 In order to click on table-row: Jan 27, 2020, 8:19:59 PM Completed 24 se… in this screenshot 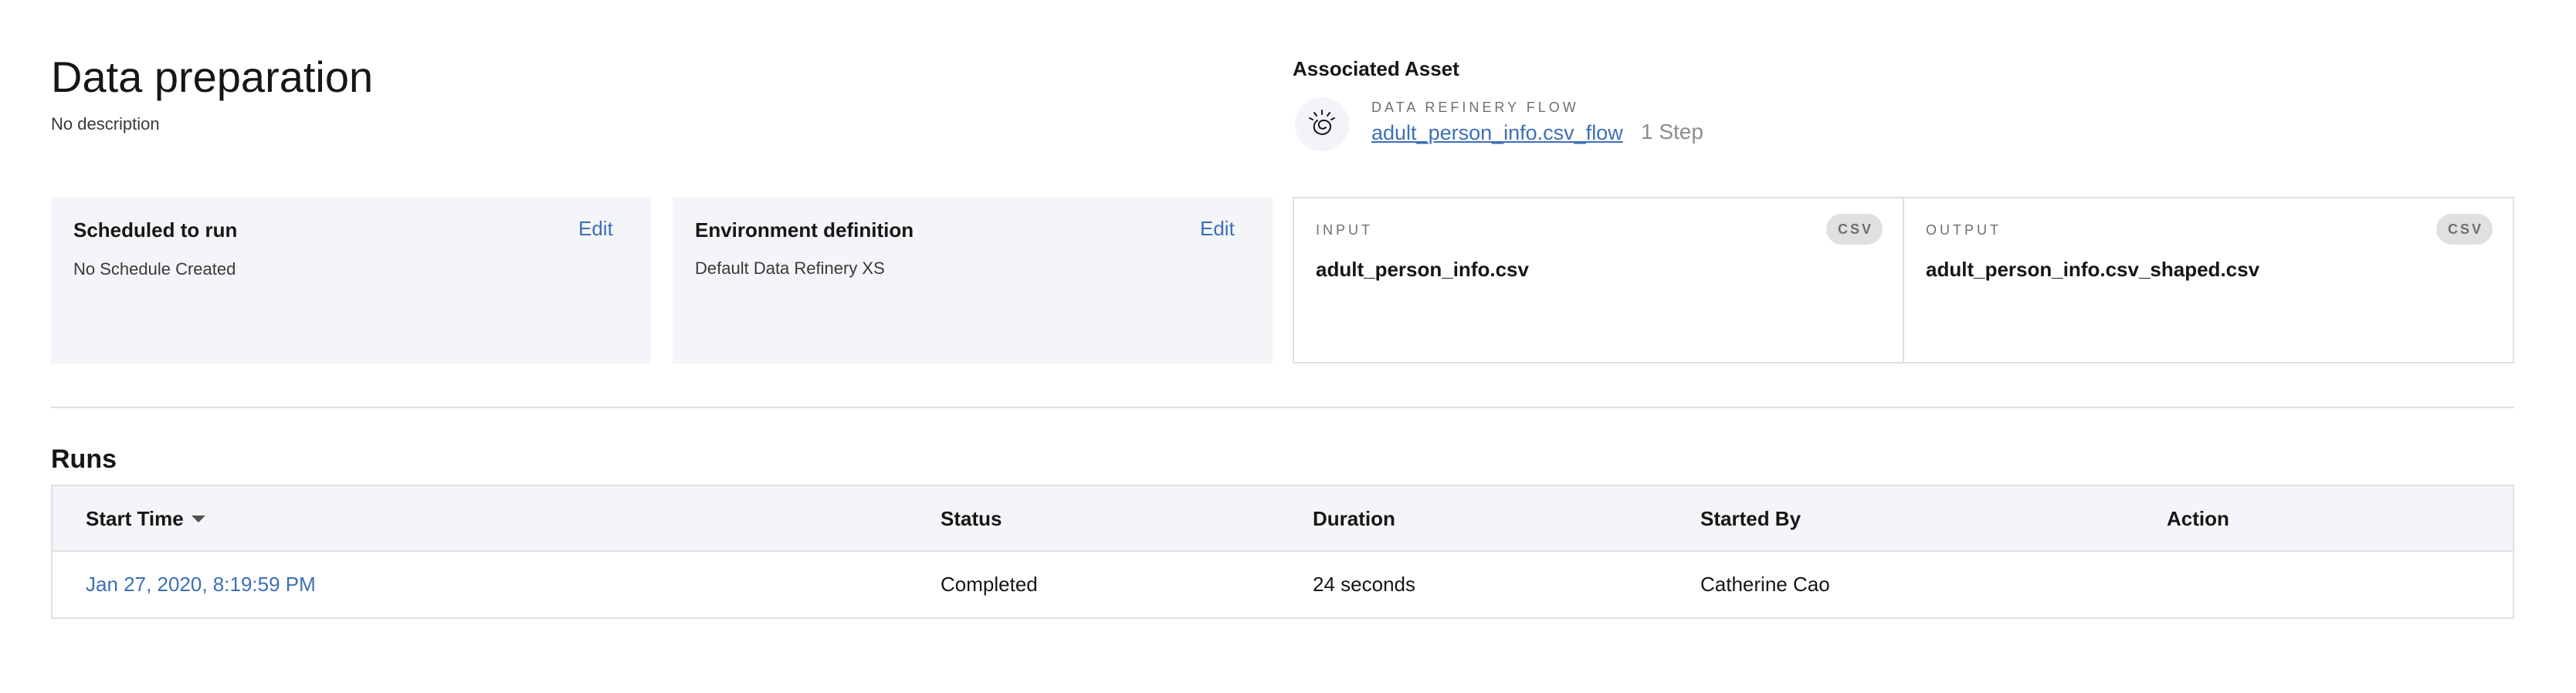, I will do `click(1283, 584)`.